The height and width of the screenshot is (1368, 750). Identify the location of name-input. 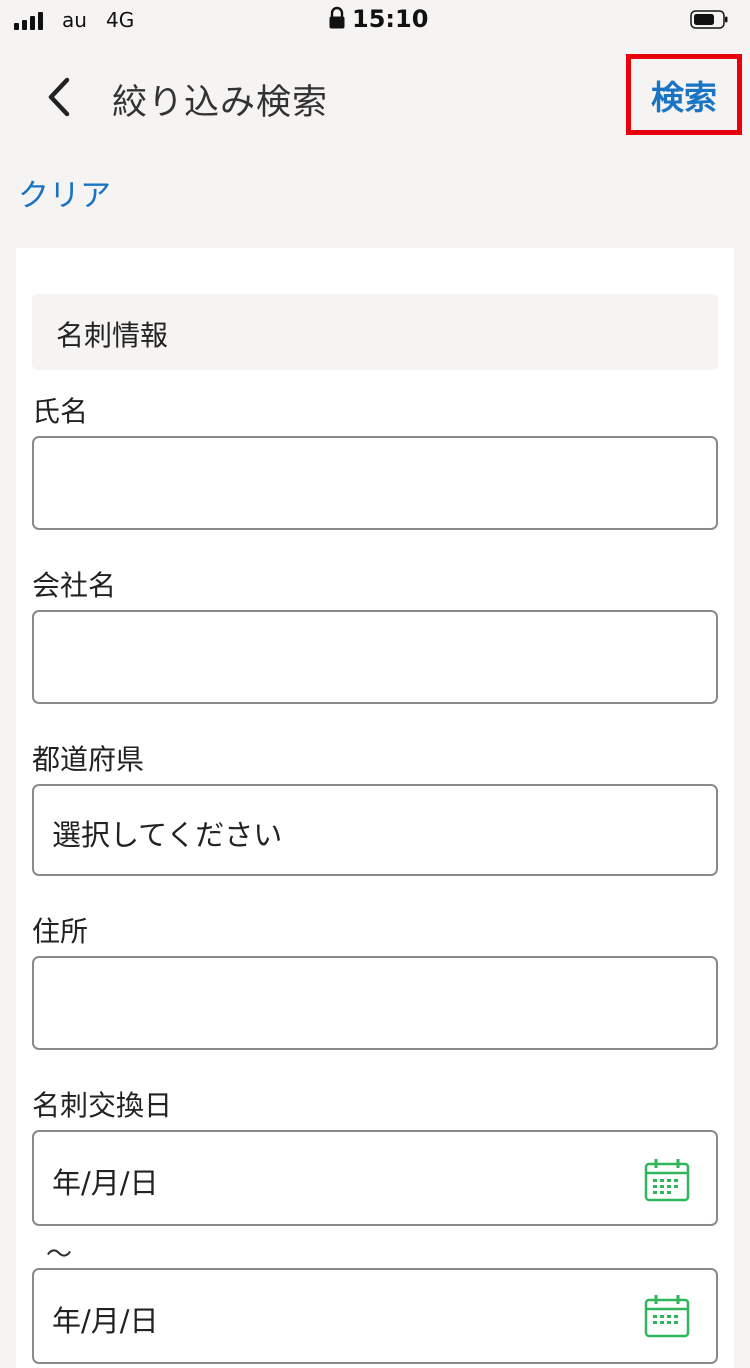
(375, 483).